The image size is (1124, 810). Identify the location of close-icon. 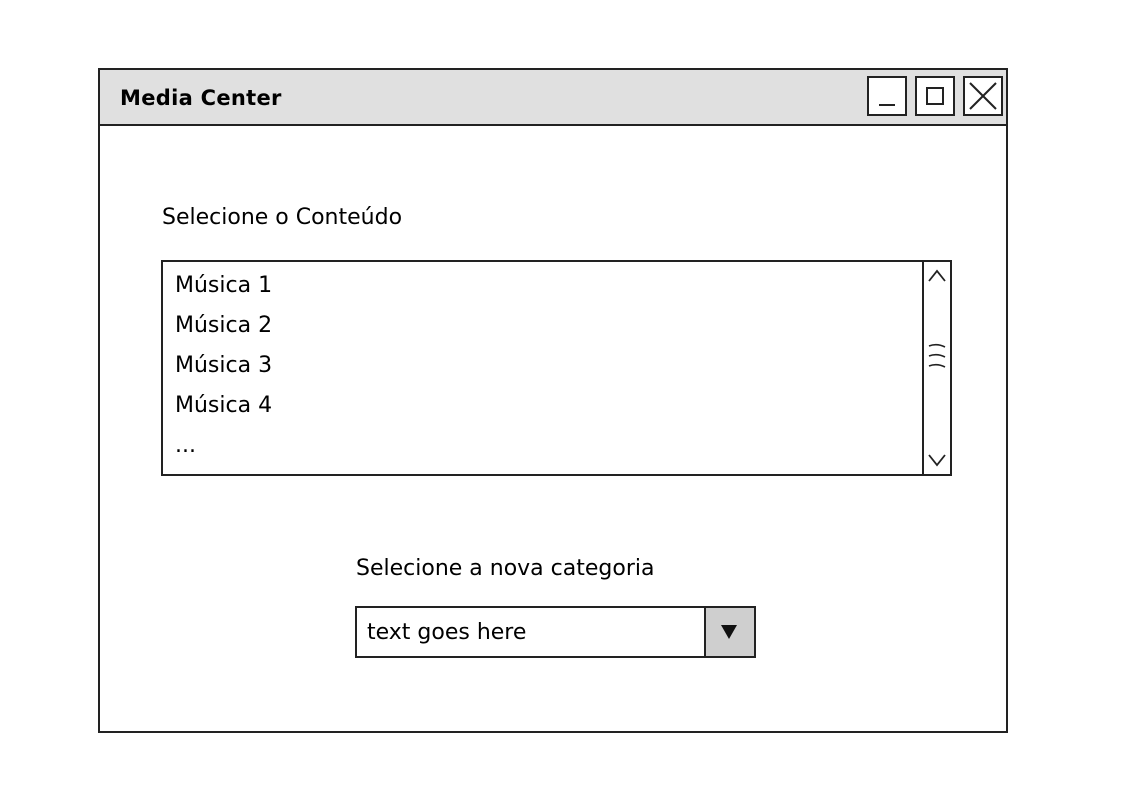
(983, 96).